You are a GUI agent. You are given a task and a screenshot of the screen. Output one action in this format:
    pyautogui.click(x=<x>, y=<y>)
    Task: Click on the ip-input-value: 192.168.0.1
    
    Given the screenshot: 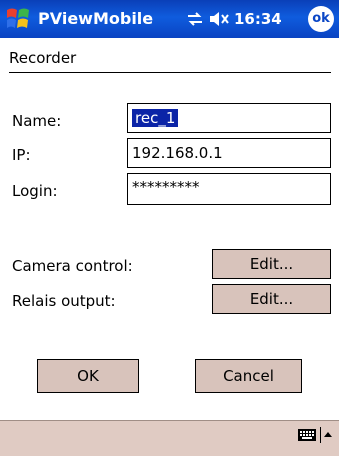 What is the action you would take?
    pyautogui.click(x=177, y=153)
    